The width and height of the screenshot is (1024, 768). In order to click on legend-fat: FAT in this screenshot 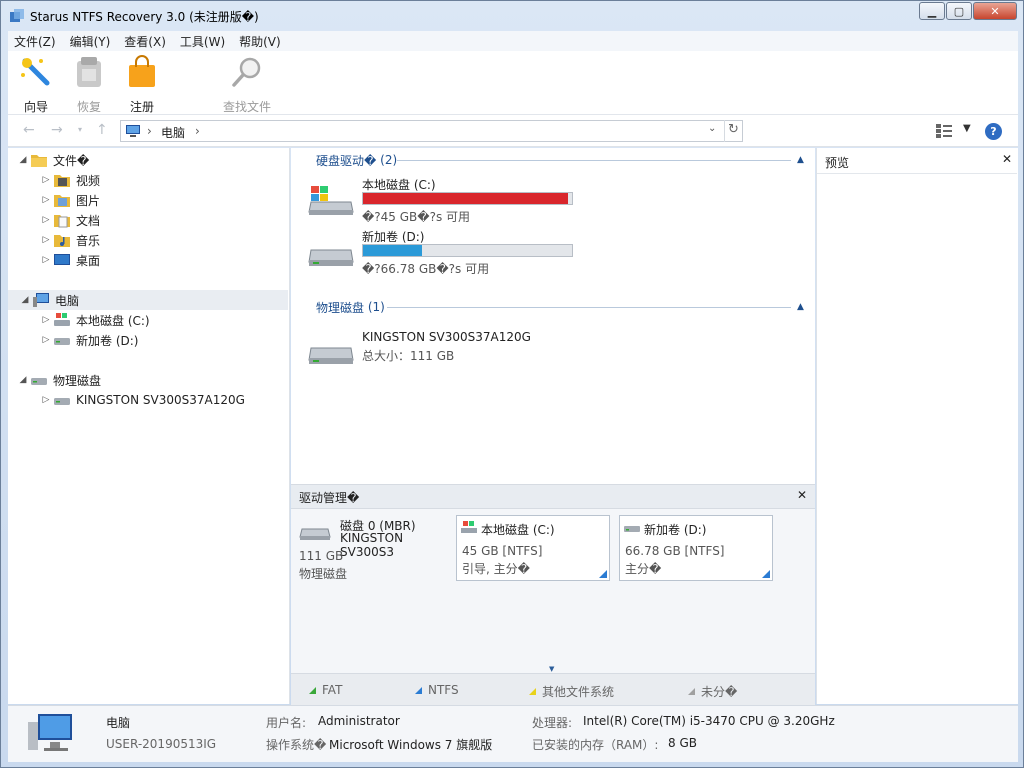, I will do `click(325, 690)`.